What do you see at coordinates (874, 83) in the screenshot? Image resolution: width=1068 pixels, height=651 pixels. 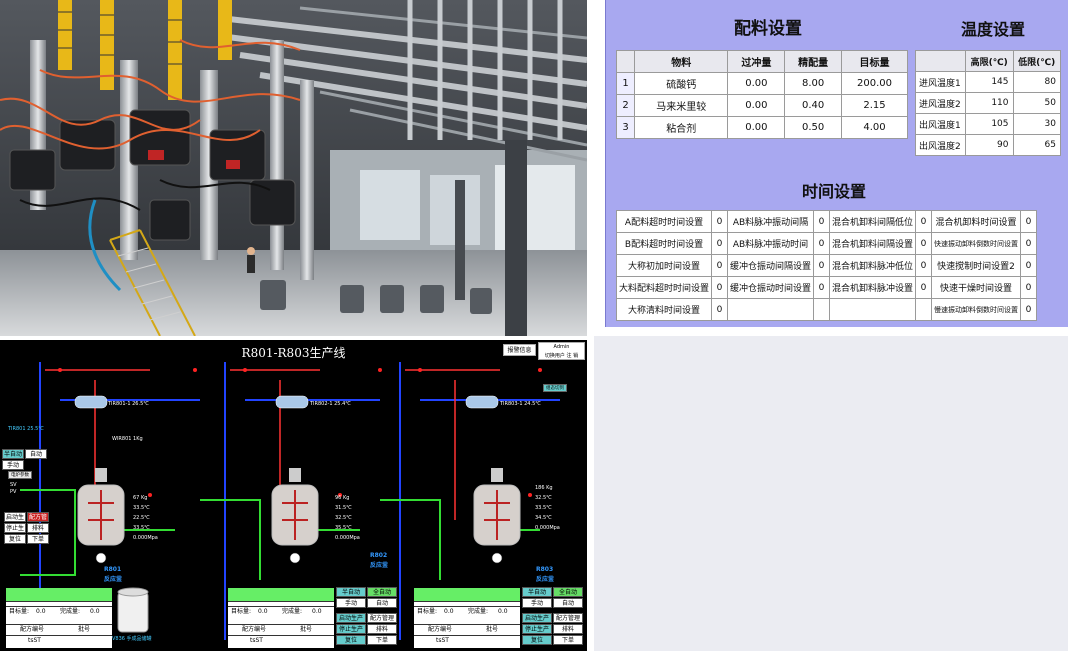 I see `recipe-target-value: 200.00` at bounding box center [874, 83].